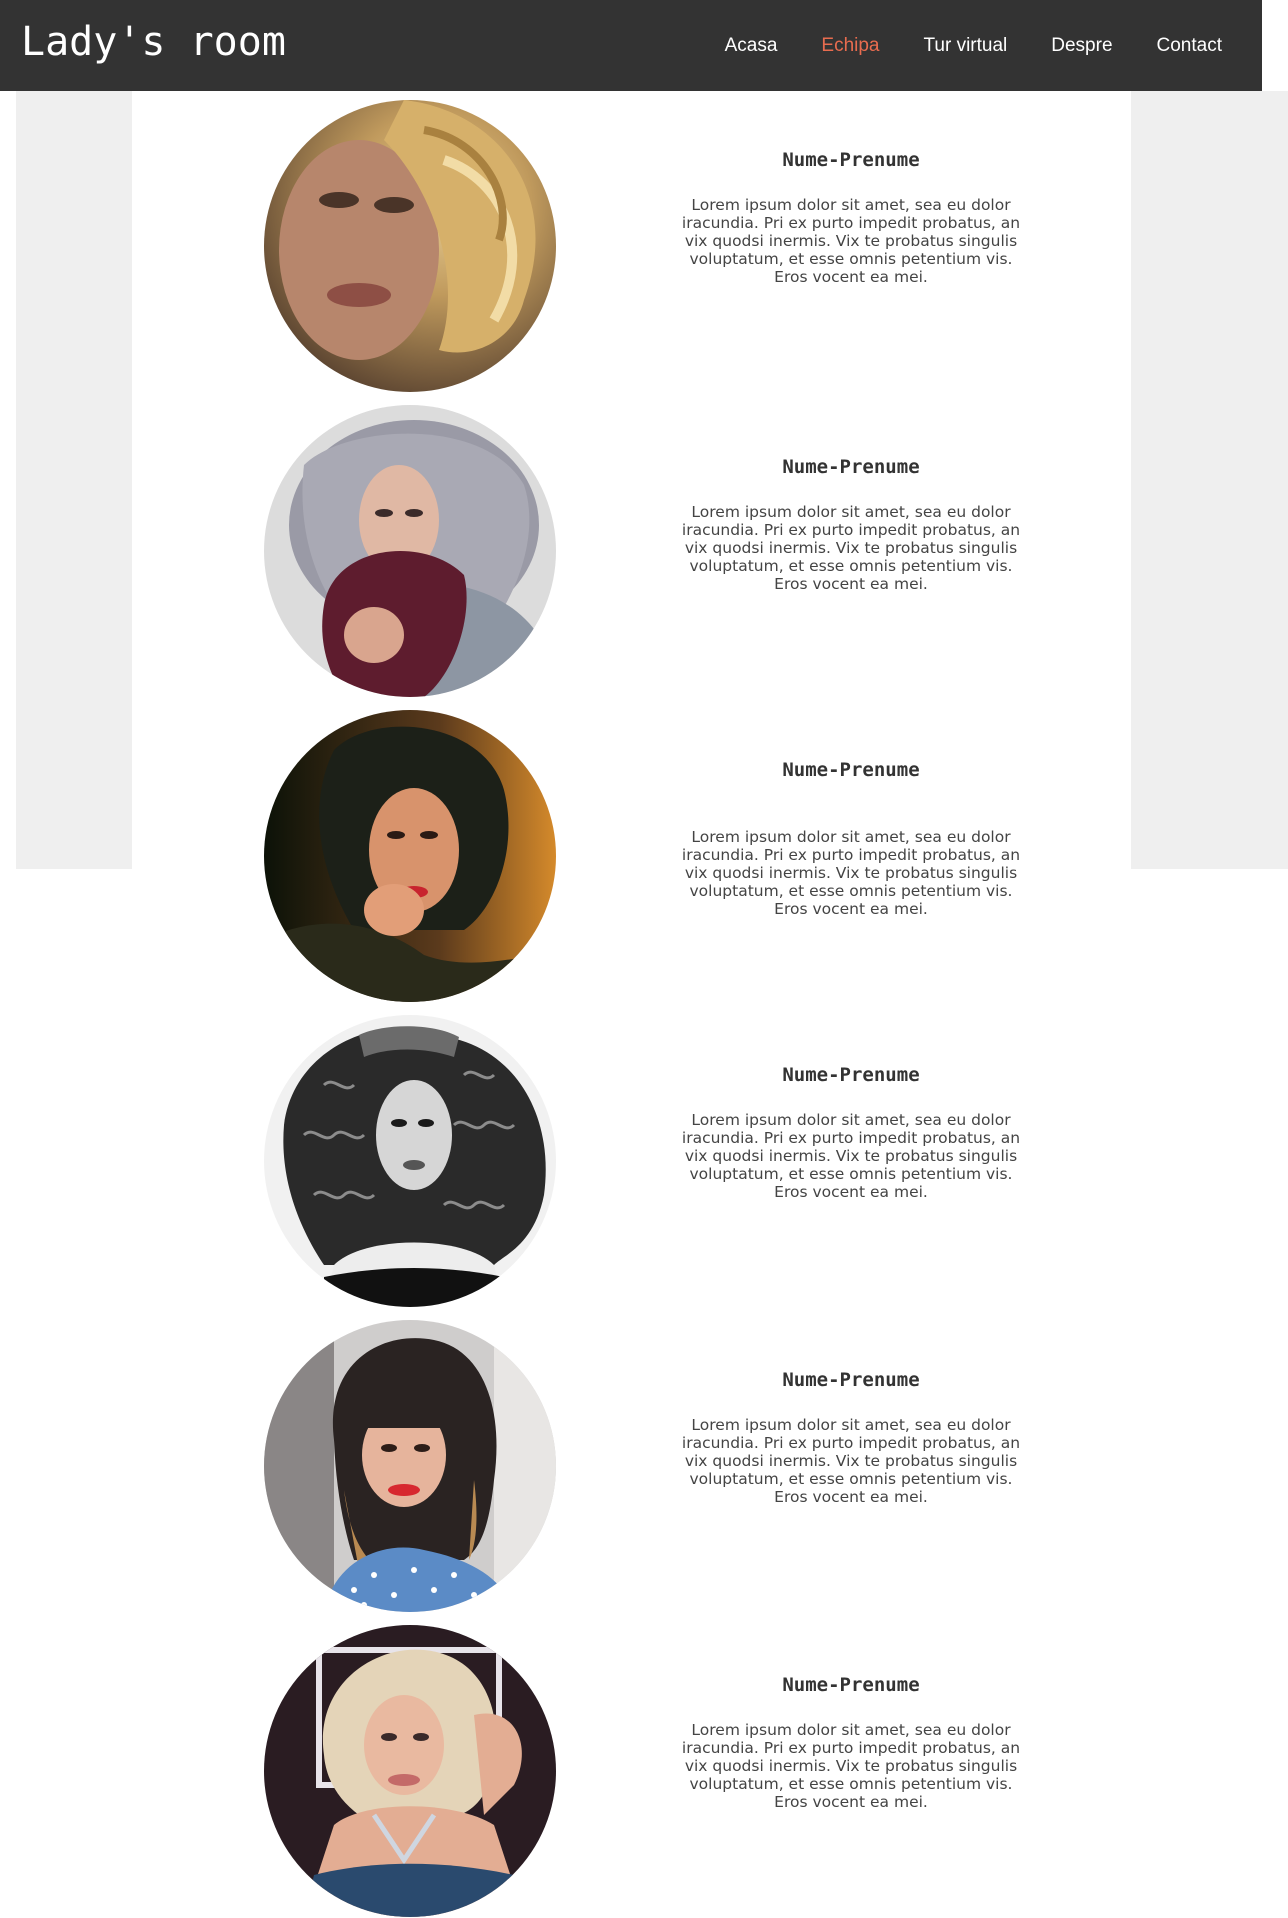 The width and height of the screenshot is (1288, 1918). Describe the element at coordinates (153, 42) in the screenshot. I see `site-brand: Lady's room` at that location.